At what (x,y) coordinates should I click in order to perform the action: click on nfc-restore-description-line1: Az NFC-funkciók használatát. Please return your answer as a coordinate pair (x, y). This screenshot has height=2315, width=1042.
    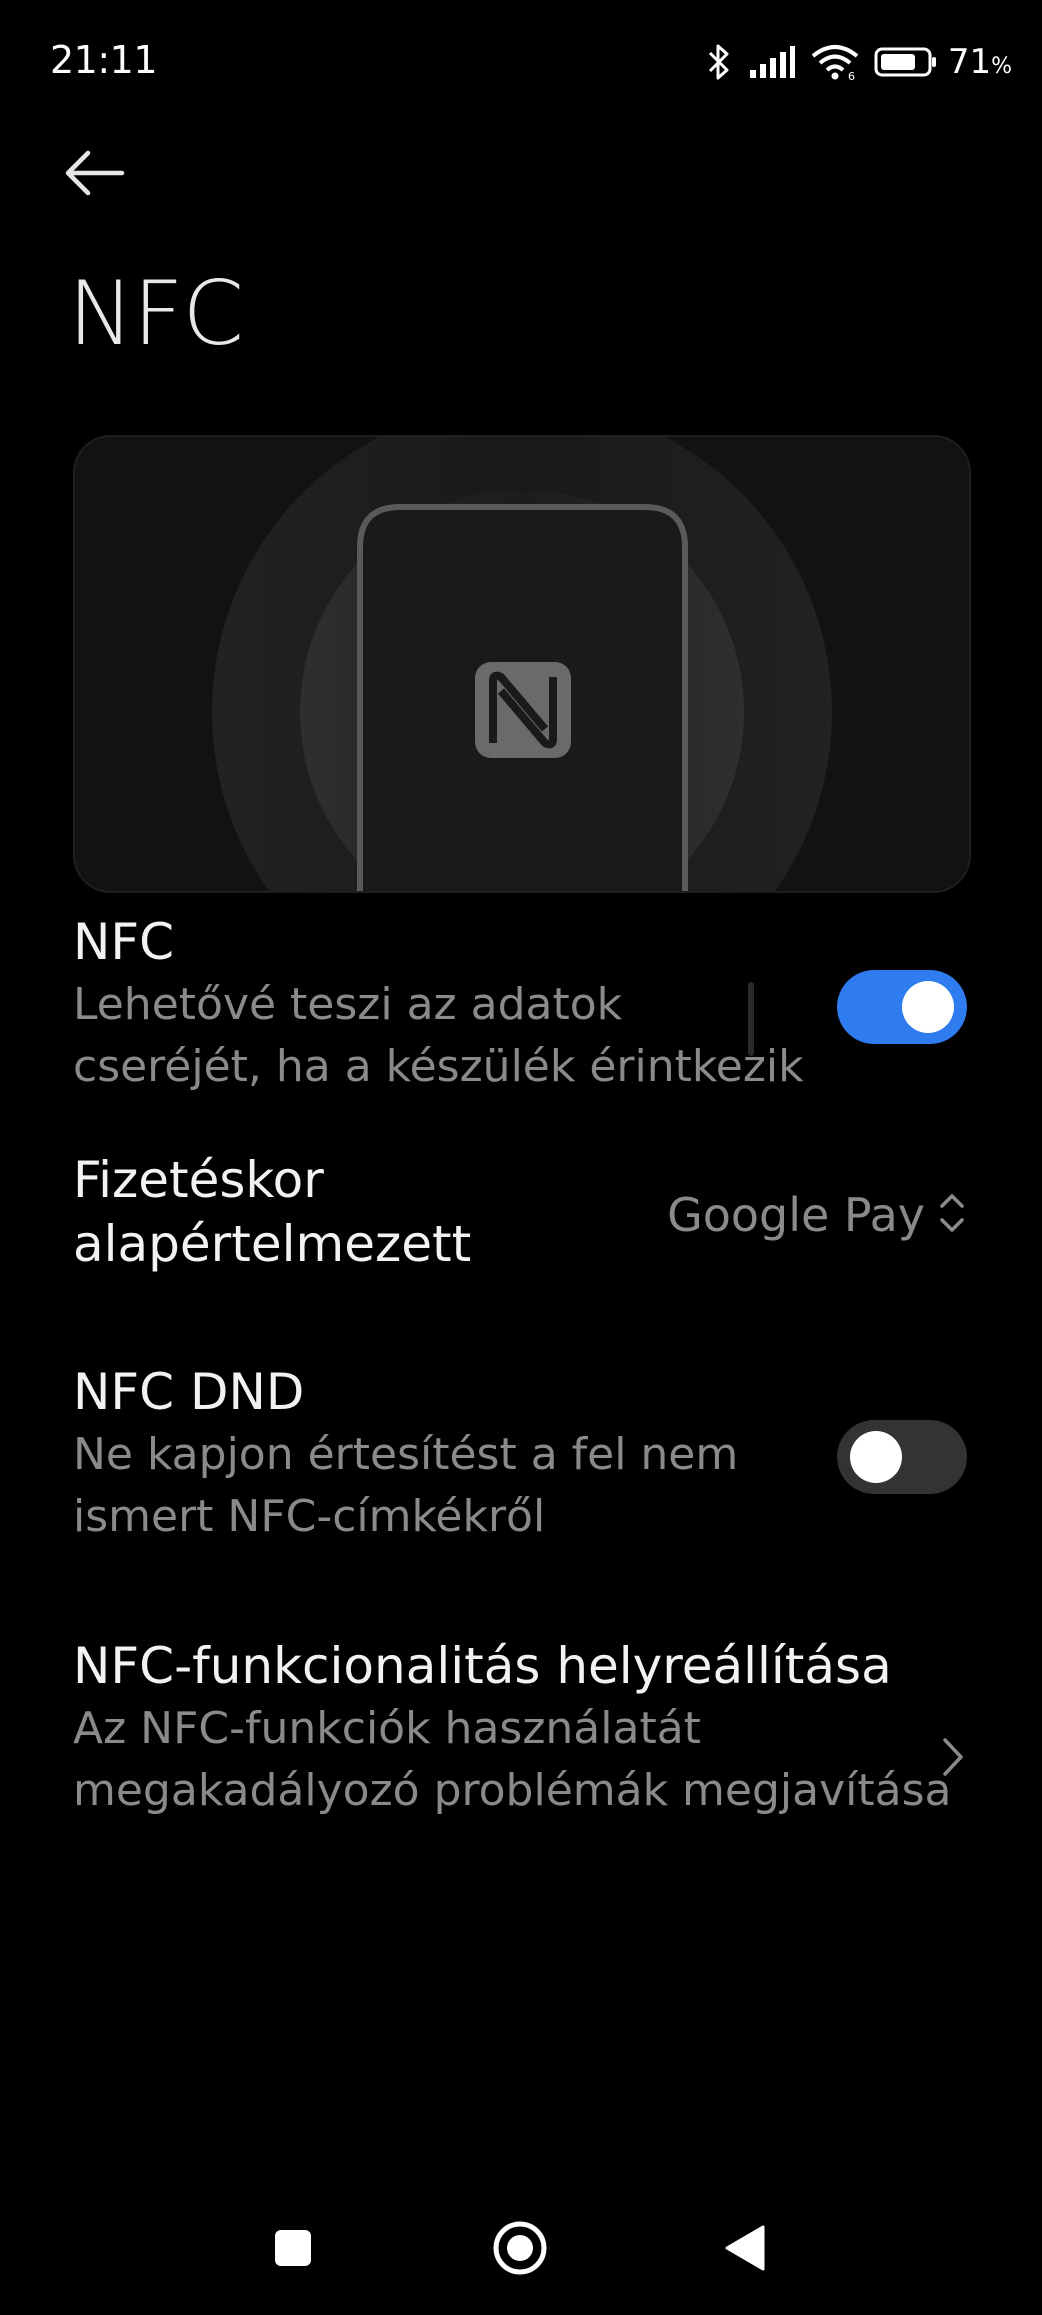
    Looking at the image, I should click on (387, 1728).